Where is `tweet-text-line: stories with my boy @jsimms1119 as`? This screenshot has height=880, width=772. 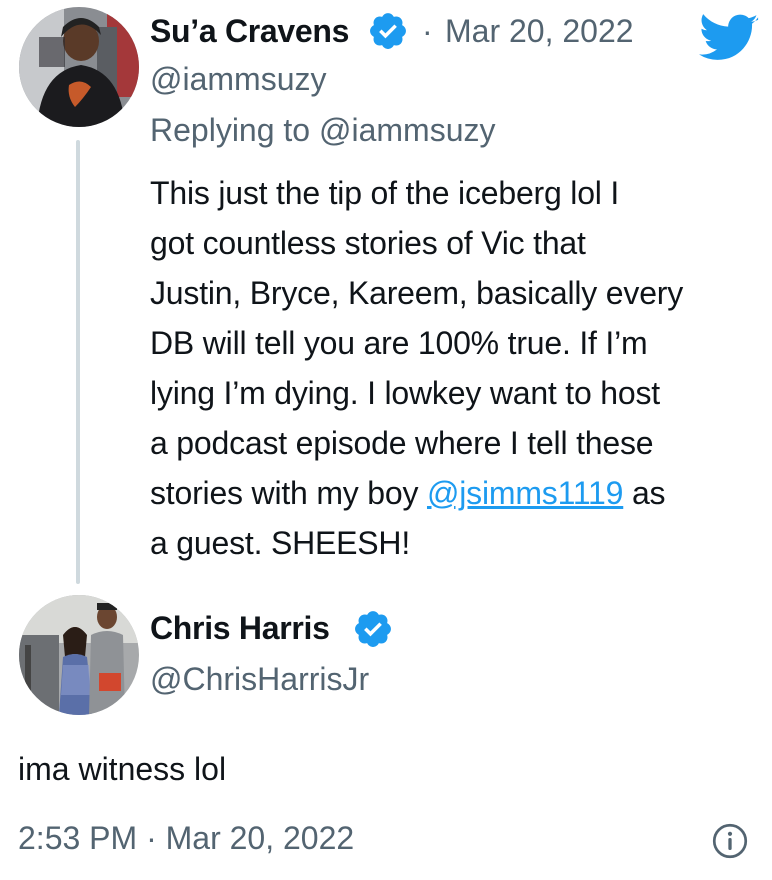 tweet-text-line: stories with my boy @jsimms1119 as is located at coordinates (456, 493).